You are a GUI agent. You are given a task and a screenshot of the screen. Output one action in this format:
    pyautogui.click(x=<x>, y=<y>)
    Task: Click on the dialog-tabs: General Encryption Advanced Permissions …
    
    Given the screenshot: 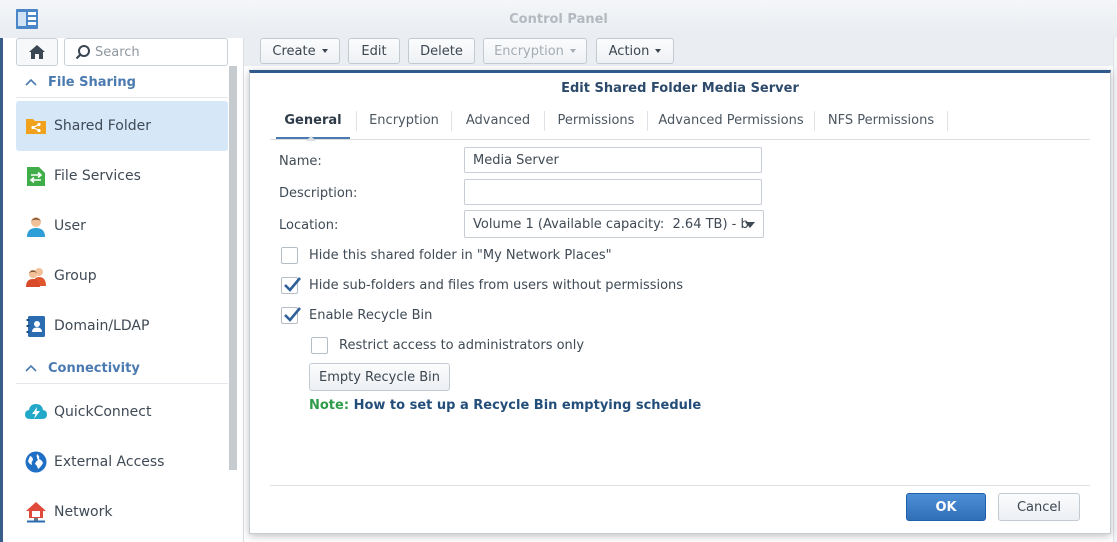 What is the action you would take?
    pyautogui.click(x=680, y=121)
    